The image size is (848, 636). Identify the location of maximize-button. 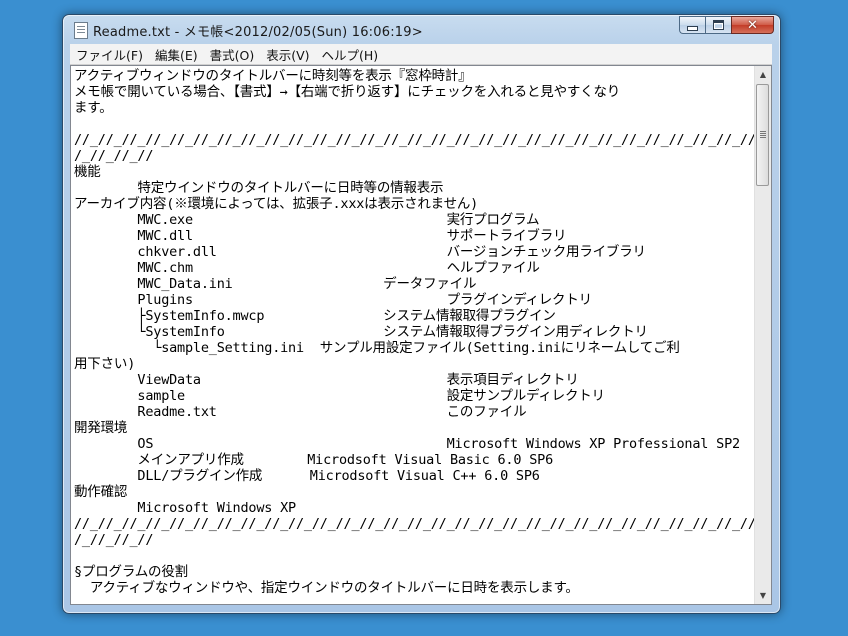
(718, 25).